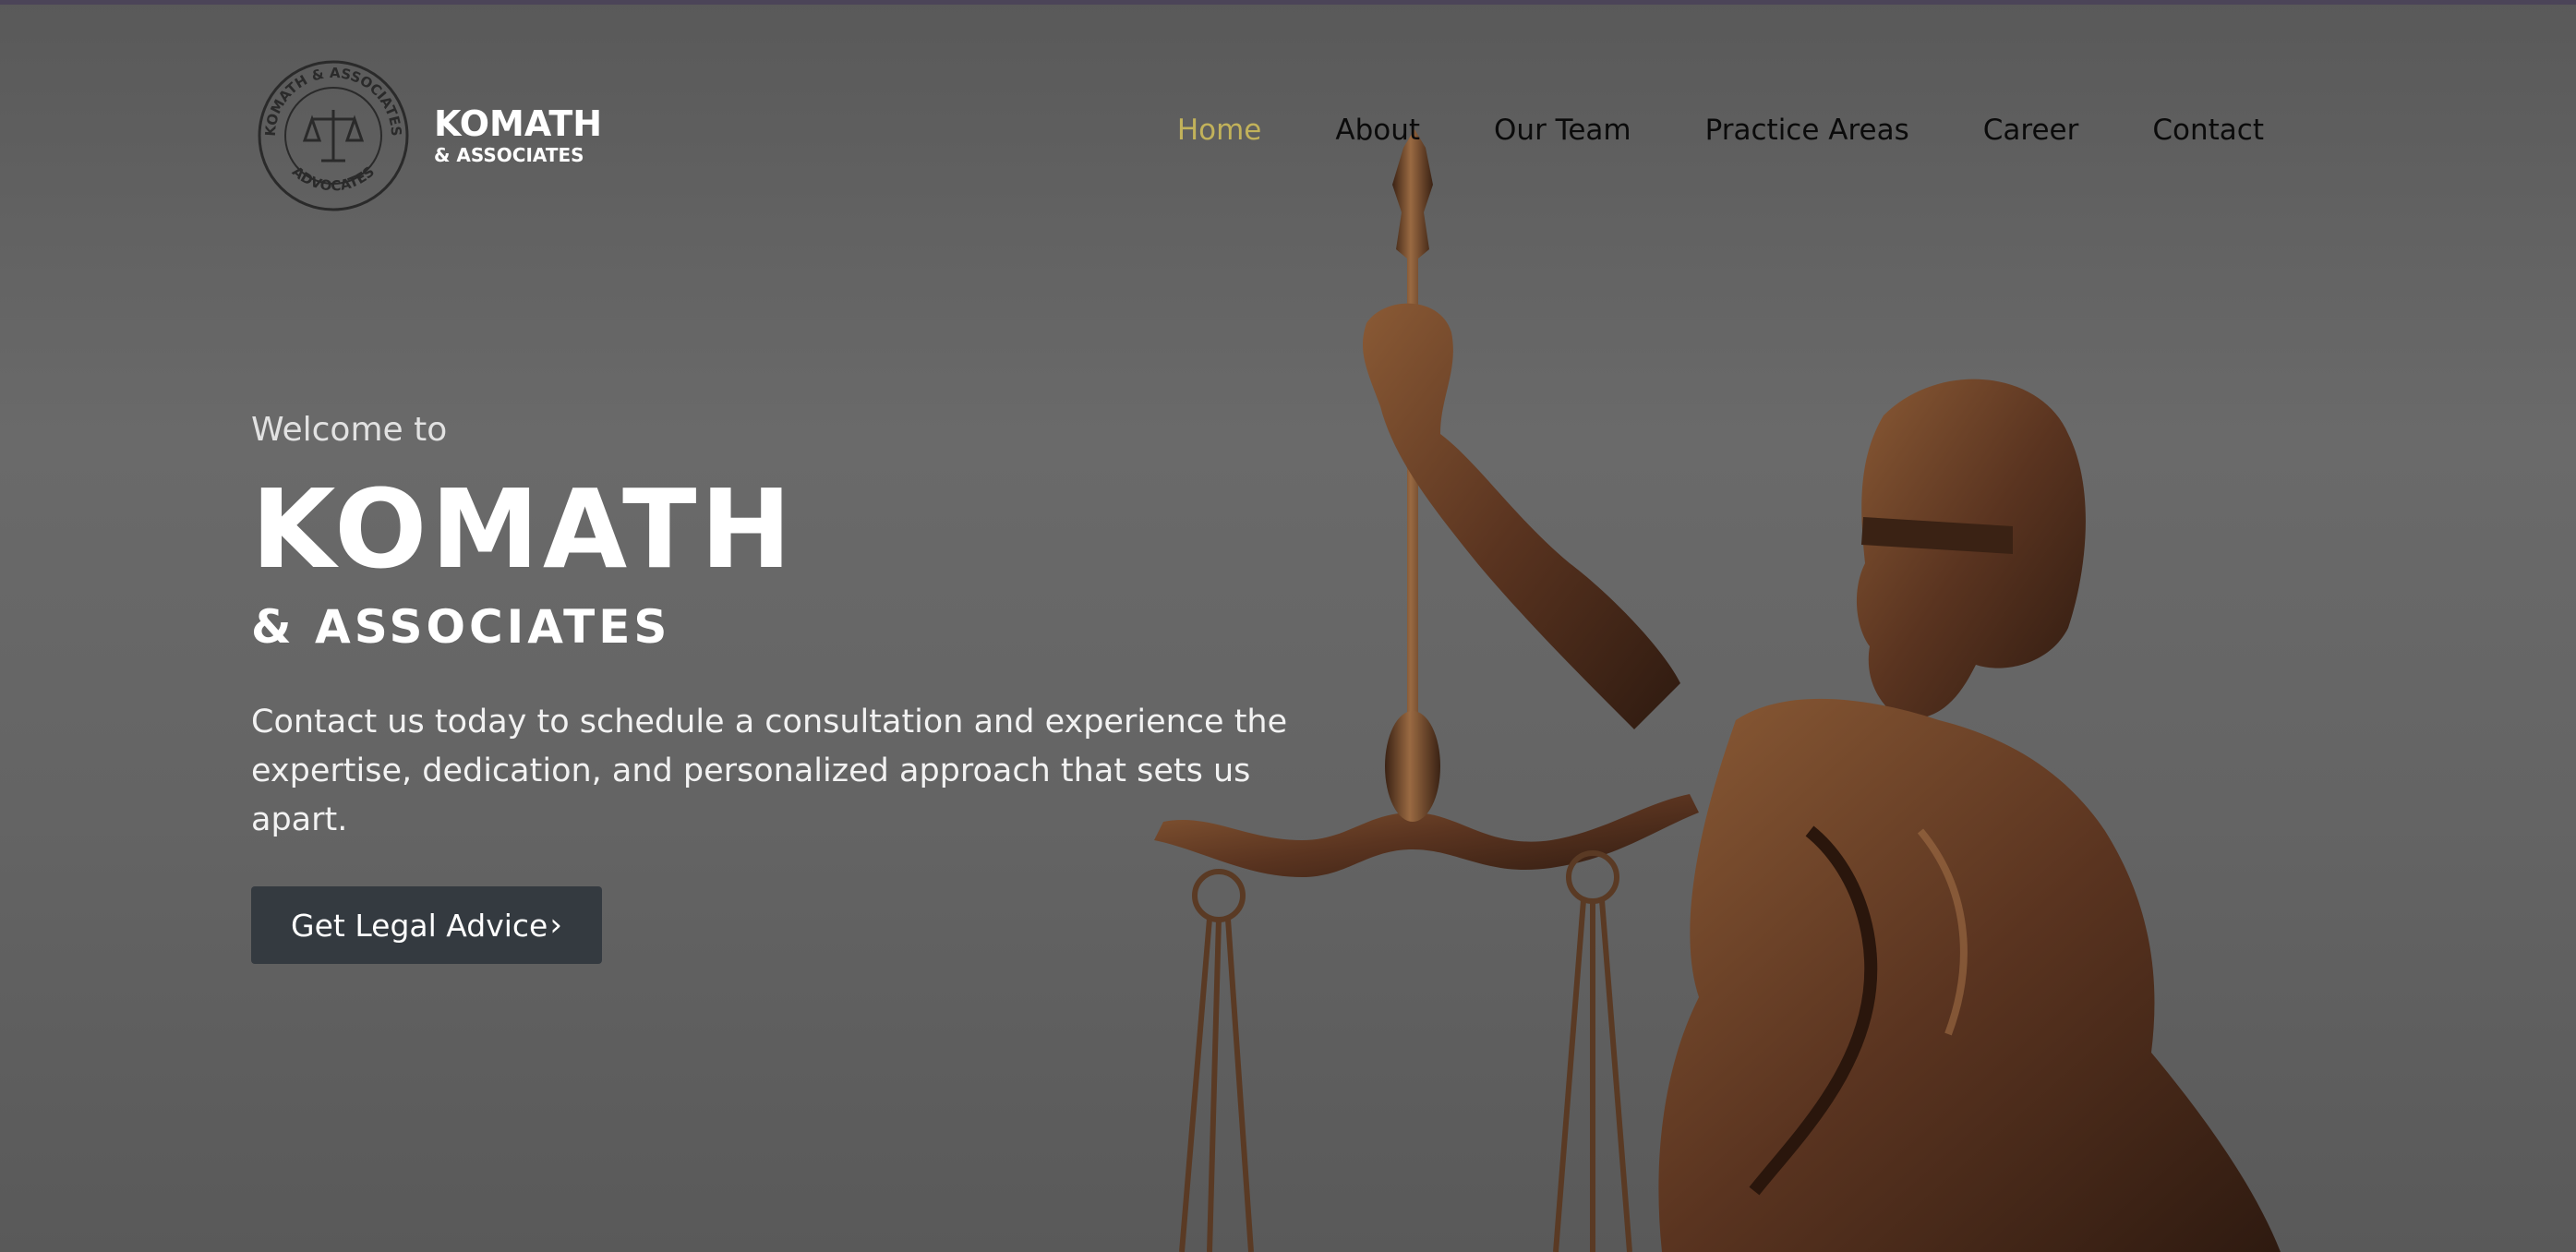 The height and width of the screenshot is (1252, 2576). I want to click on get-legal-advice-button: Get Legal Advice ›, so click(426, 925).